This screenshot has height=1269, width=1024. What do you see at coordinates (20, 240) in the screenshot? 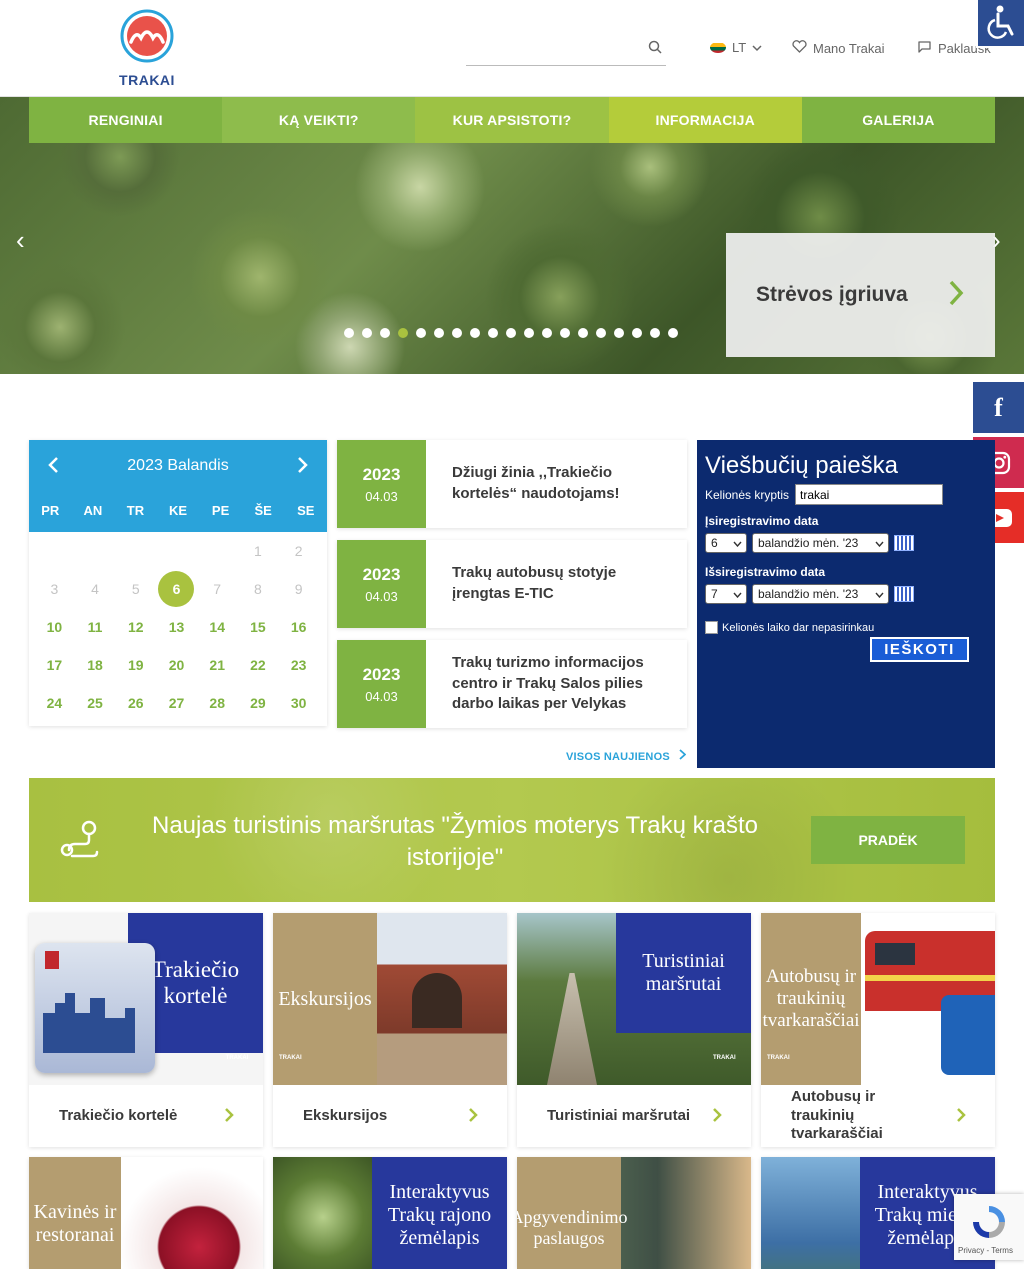
I see `slider-prev-icon: ‹` at bounding box center [20, 240].